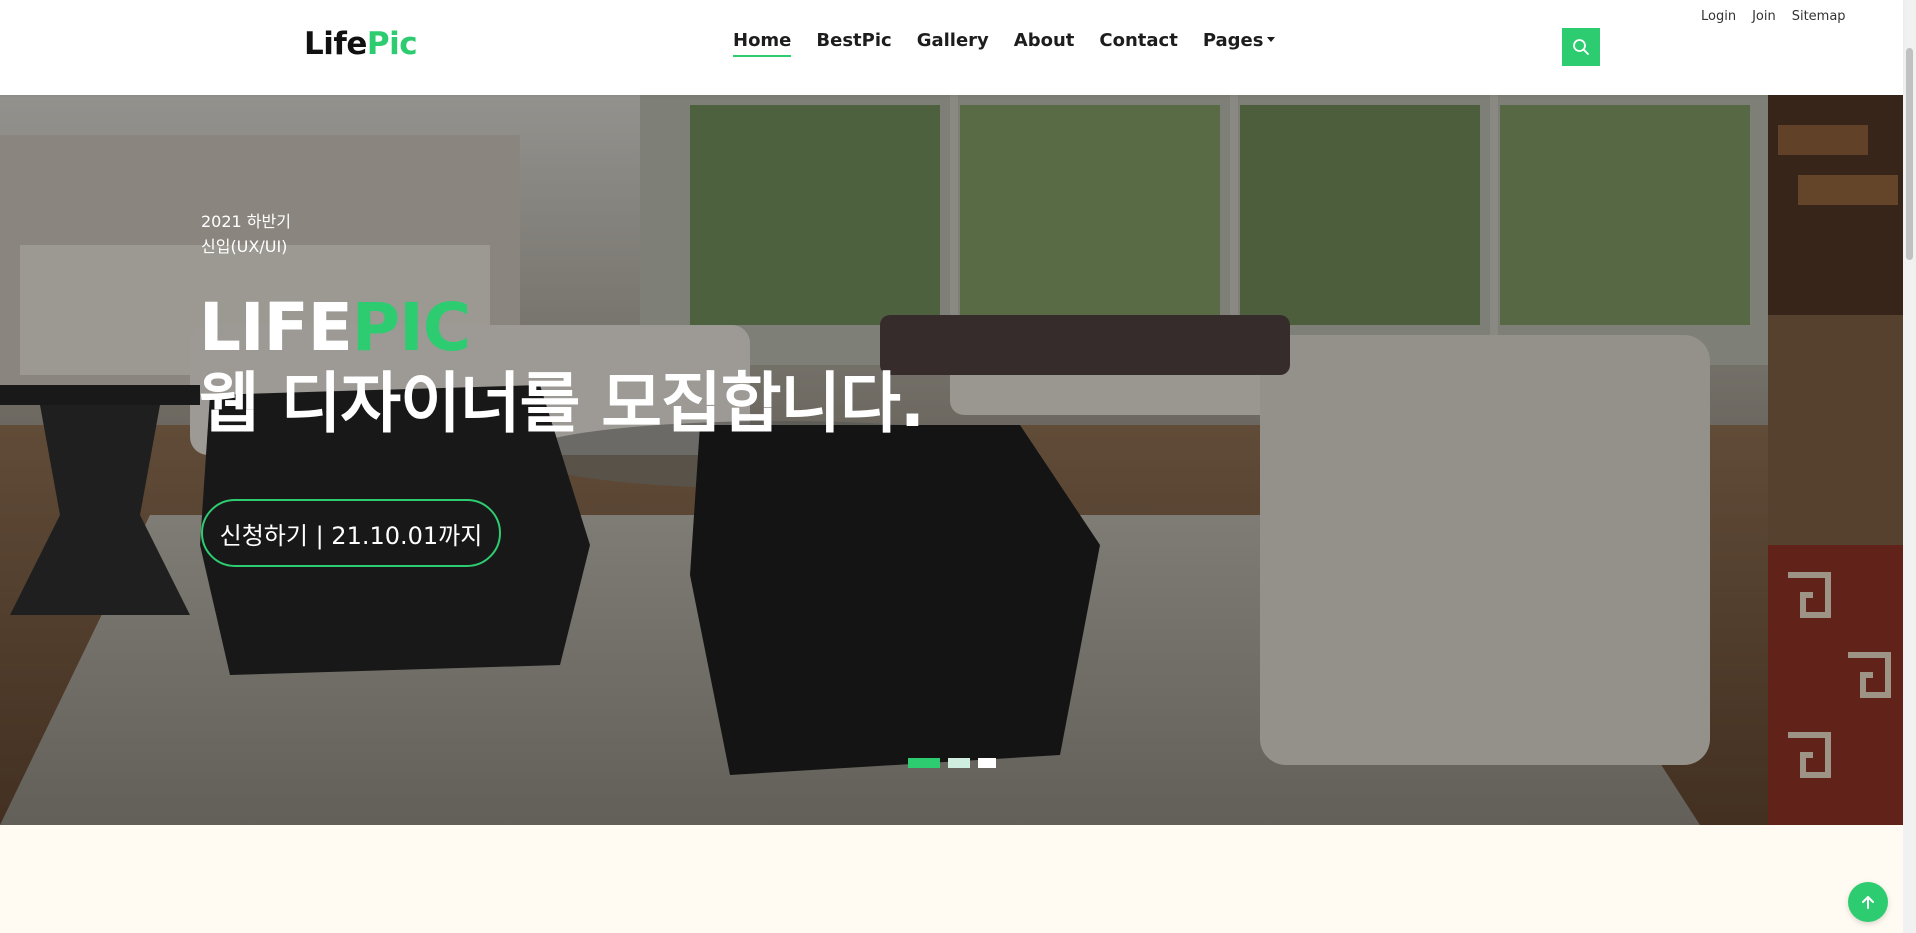 The height and width of the screenshot is (933, 1916). What do you see at coordinates (246, 221) in the screenshot?
I see `hero-subtitle-line1: 2021 하반기` at bounding box center [246, 221].